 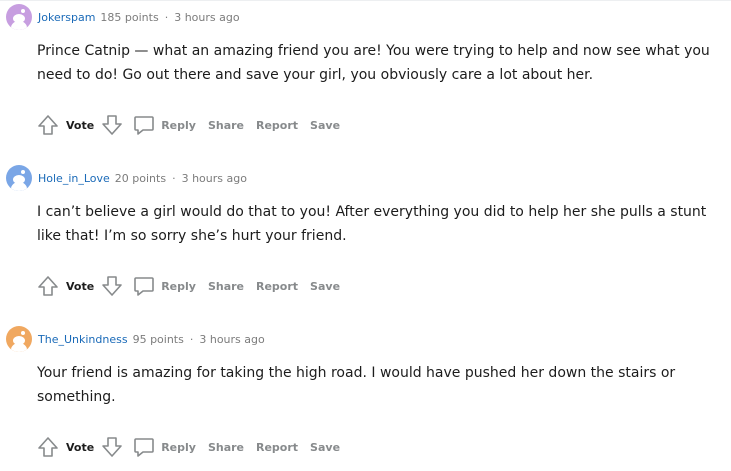 What do you see at coordinates (83, 339) in the screenshot?
I see `username-link: The_Unkindness` at bounding box center [83, 339].